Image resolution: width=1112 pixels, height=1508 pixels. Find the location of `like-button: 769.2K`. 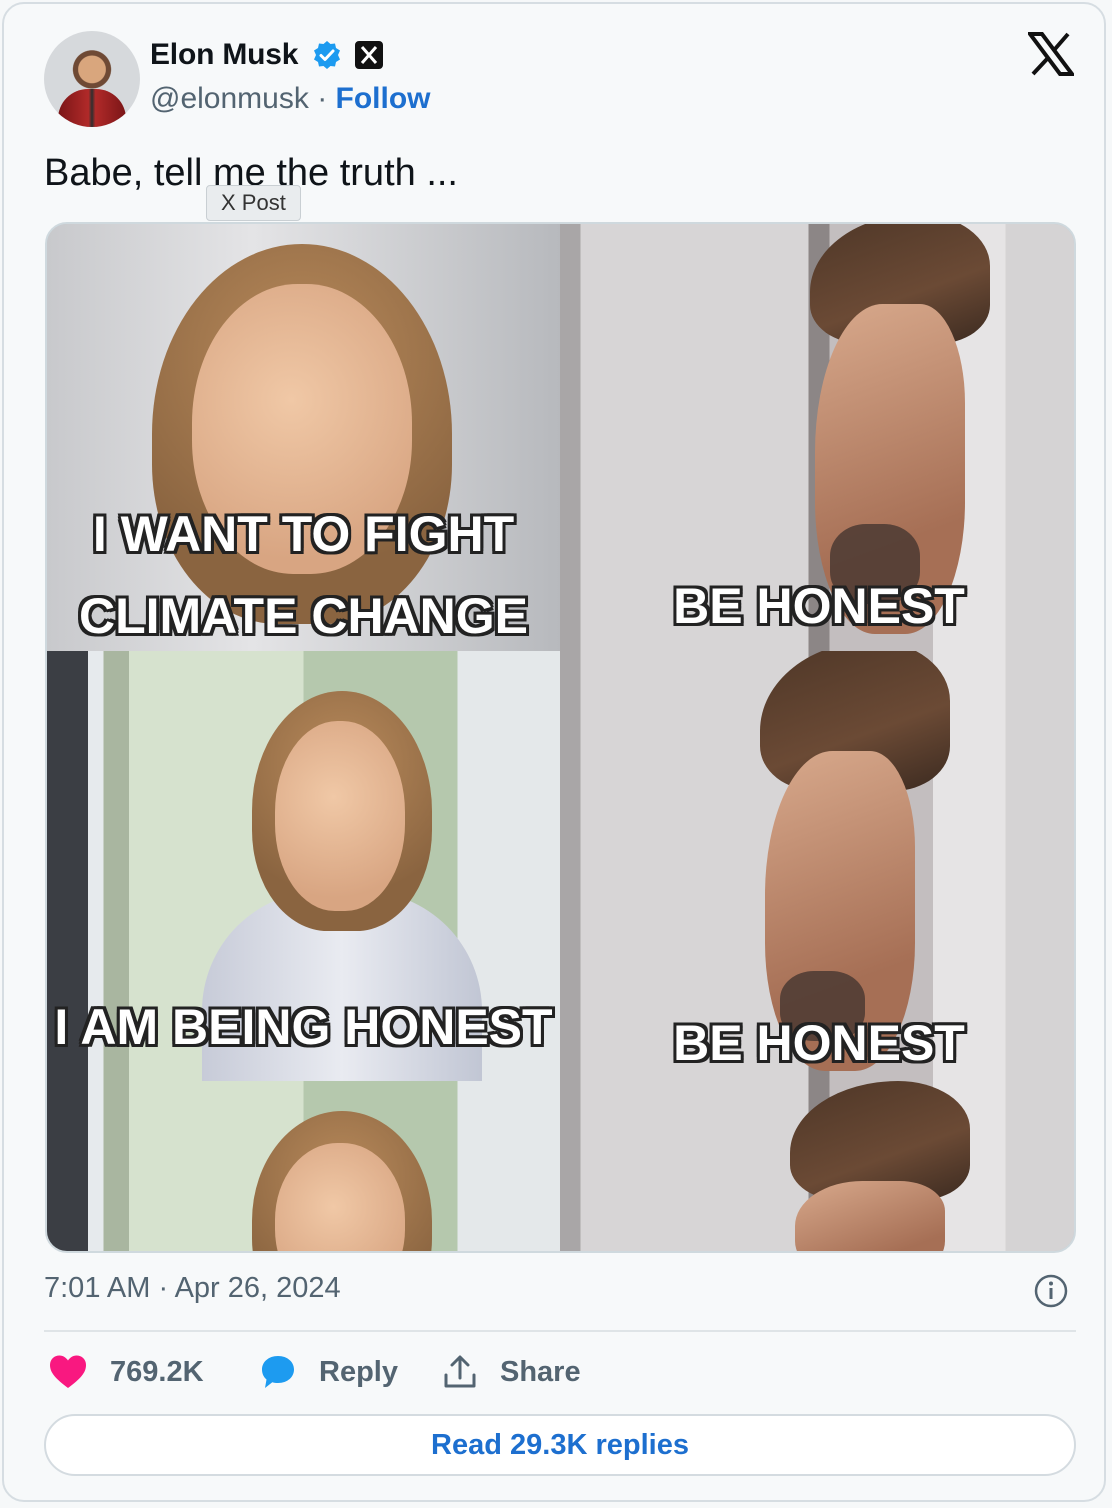

like-button: 769.2K is located at coordinates (126, 1372).